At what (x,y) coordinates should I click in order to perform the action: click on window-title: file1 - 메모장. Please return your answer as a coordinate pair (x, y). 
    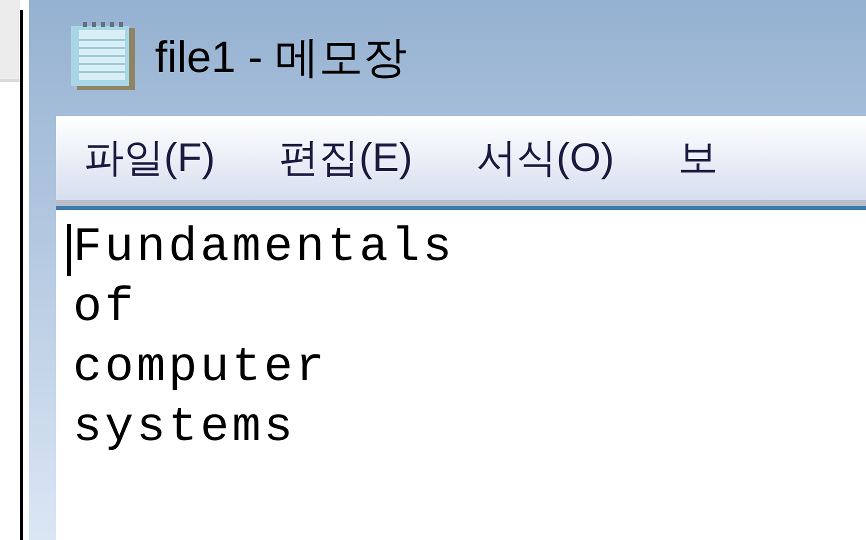
    Looking at the image, I should click on (281, 58).